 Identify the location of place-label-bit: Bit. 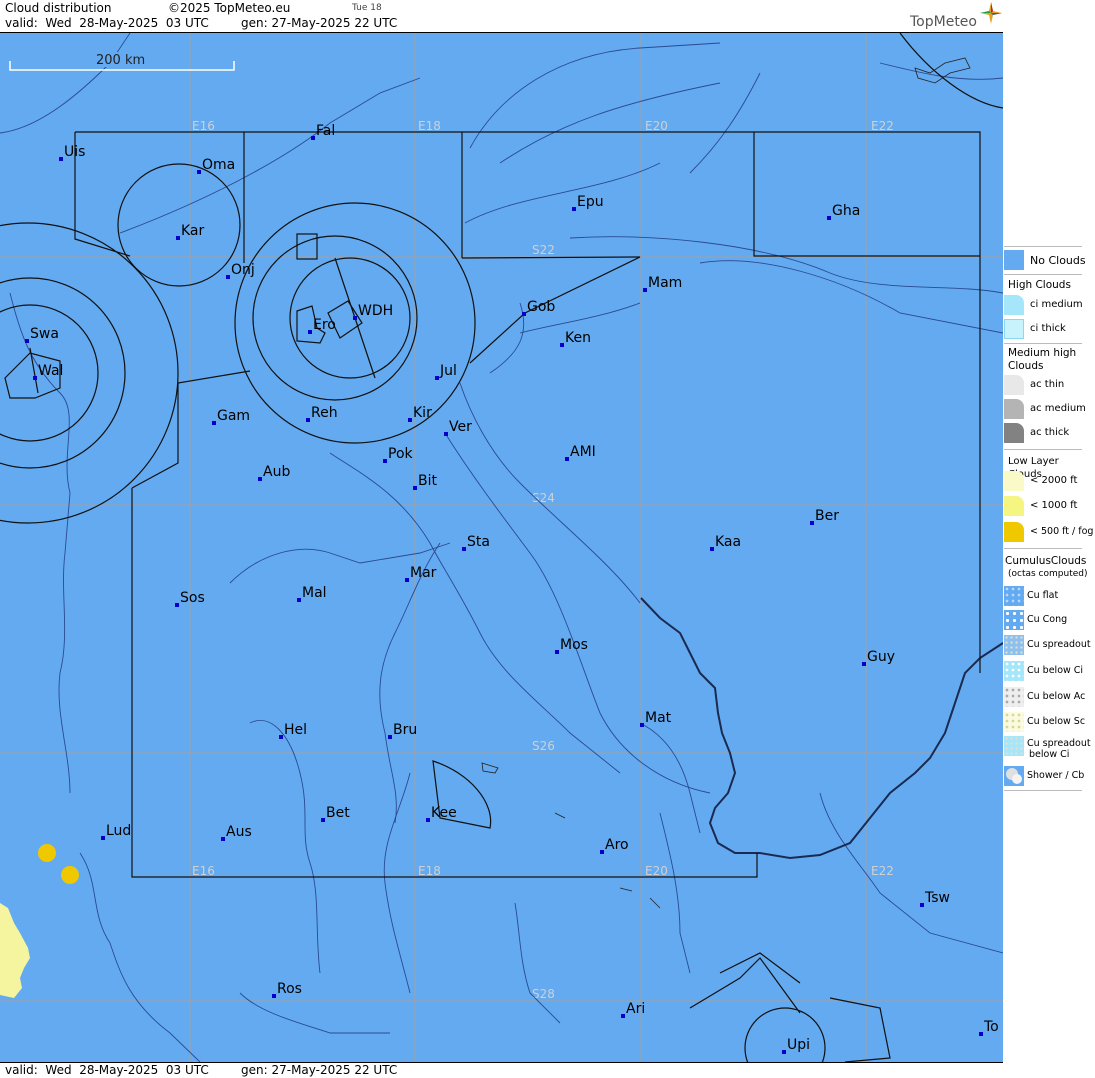
(427, 481).